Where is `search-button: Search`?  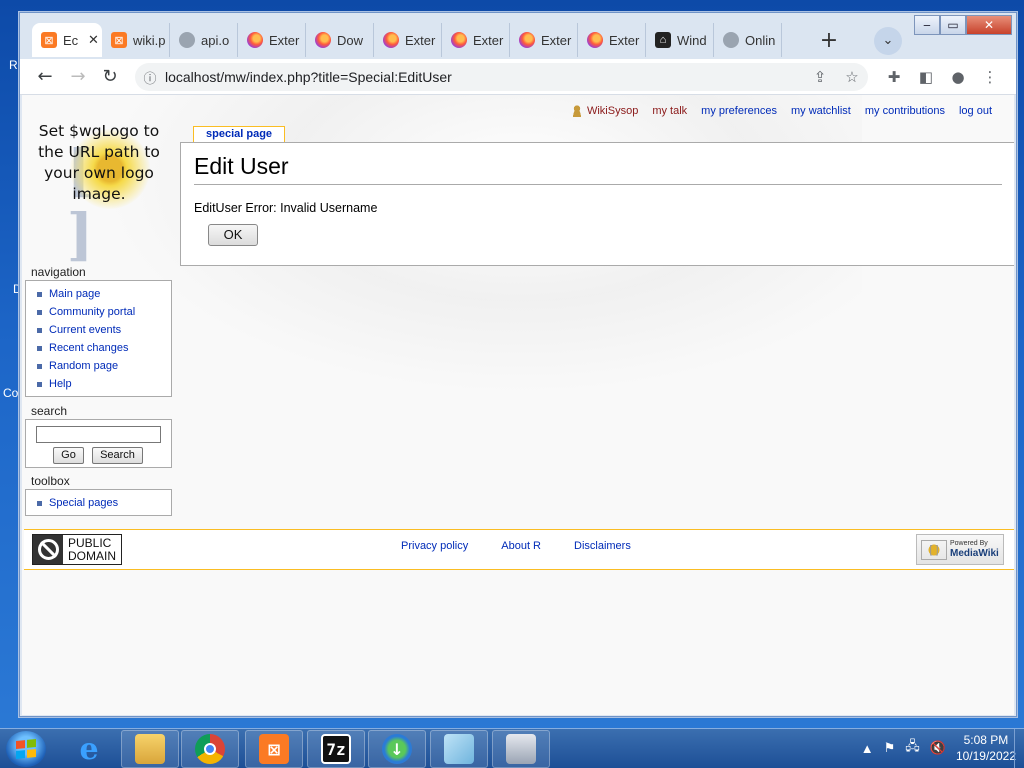 search-button: Search is located at coordinates (117, 455).